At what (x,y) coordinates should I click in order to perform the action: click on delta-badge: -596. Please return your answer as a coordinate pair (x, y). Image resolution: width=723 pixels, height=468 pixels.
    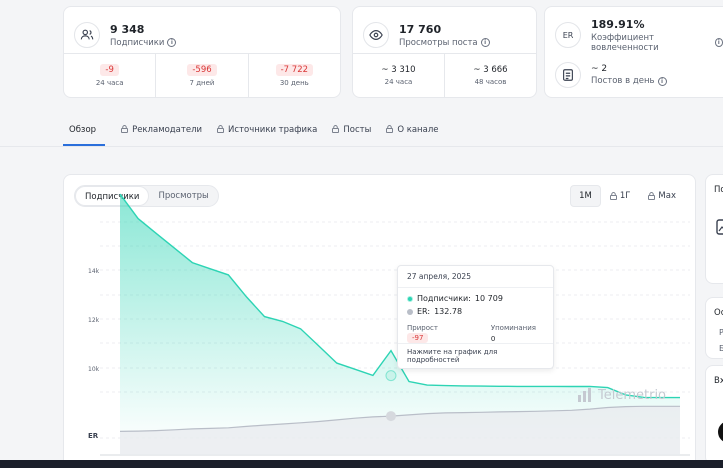
    Looking at the image, I should click on (202, 70).